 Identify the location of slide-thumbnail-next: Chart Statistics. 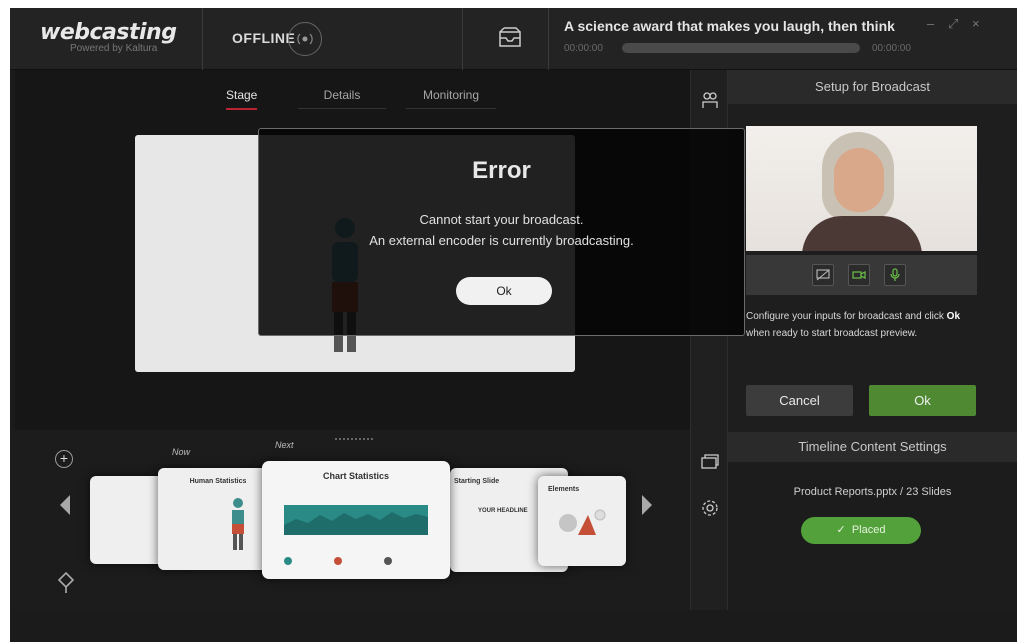
(356, 520).